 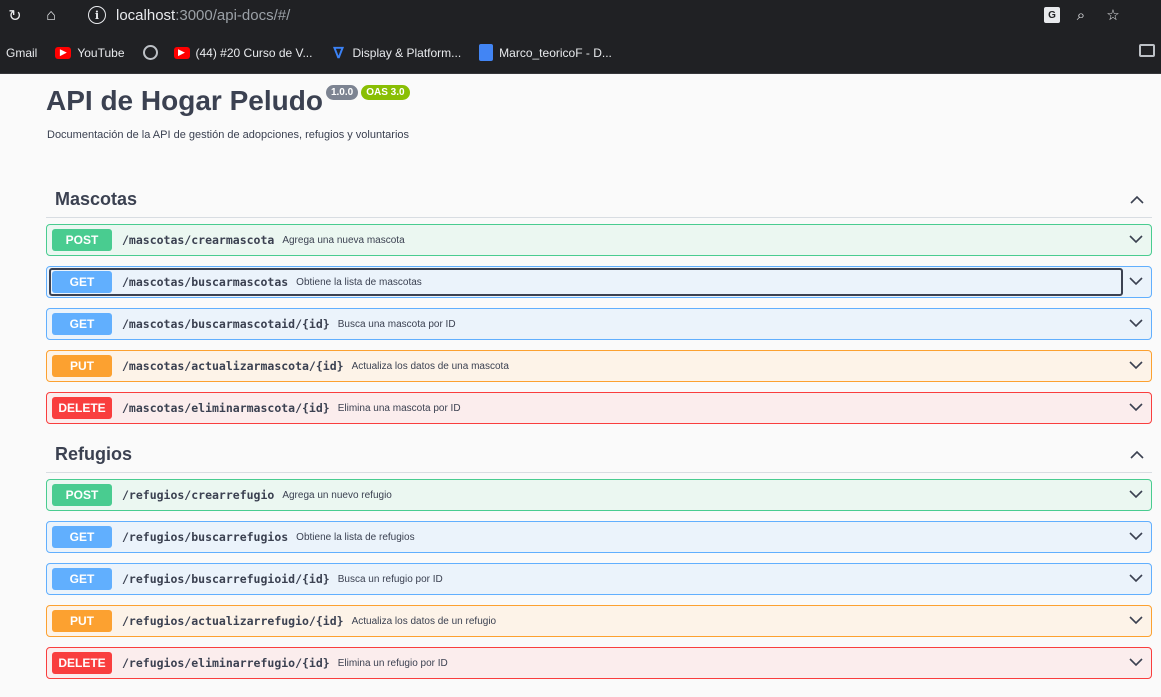 I want to click on browser-toolbar: ↻ ⌂ i localhost:3000/api-docs/#/ G ⌕ ☆, so click(x=580, y=16).